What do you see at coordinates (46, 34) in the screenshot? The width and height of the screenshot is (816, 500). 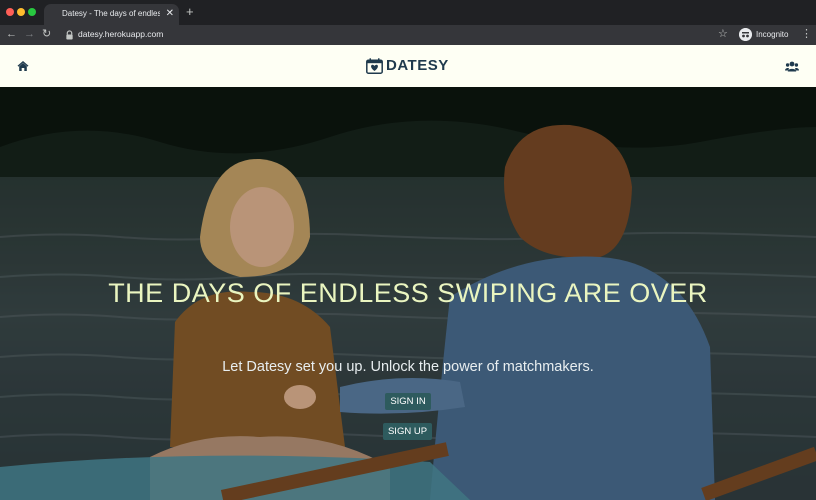 I see `reload-icon: ↻` at bounding box center [46, 34].